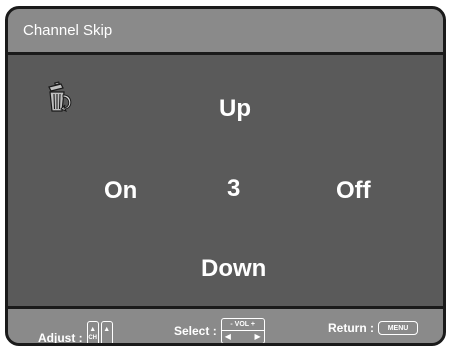 This screenshot has height=352, width=452. I want to click on down-option: Down, so click(233, 269).